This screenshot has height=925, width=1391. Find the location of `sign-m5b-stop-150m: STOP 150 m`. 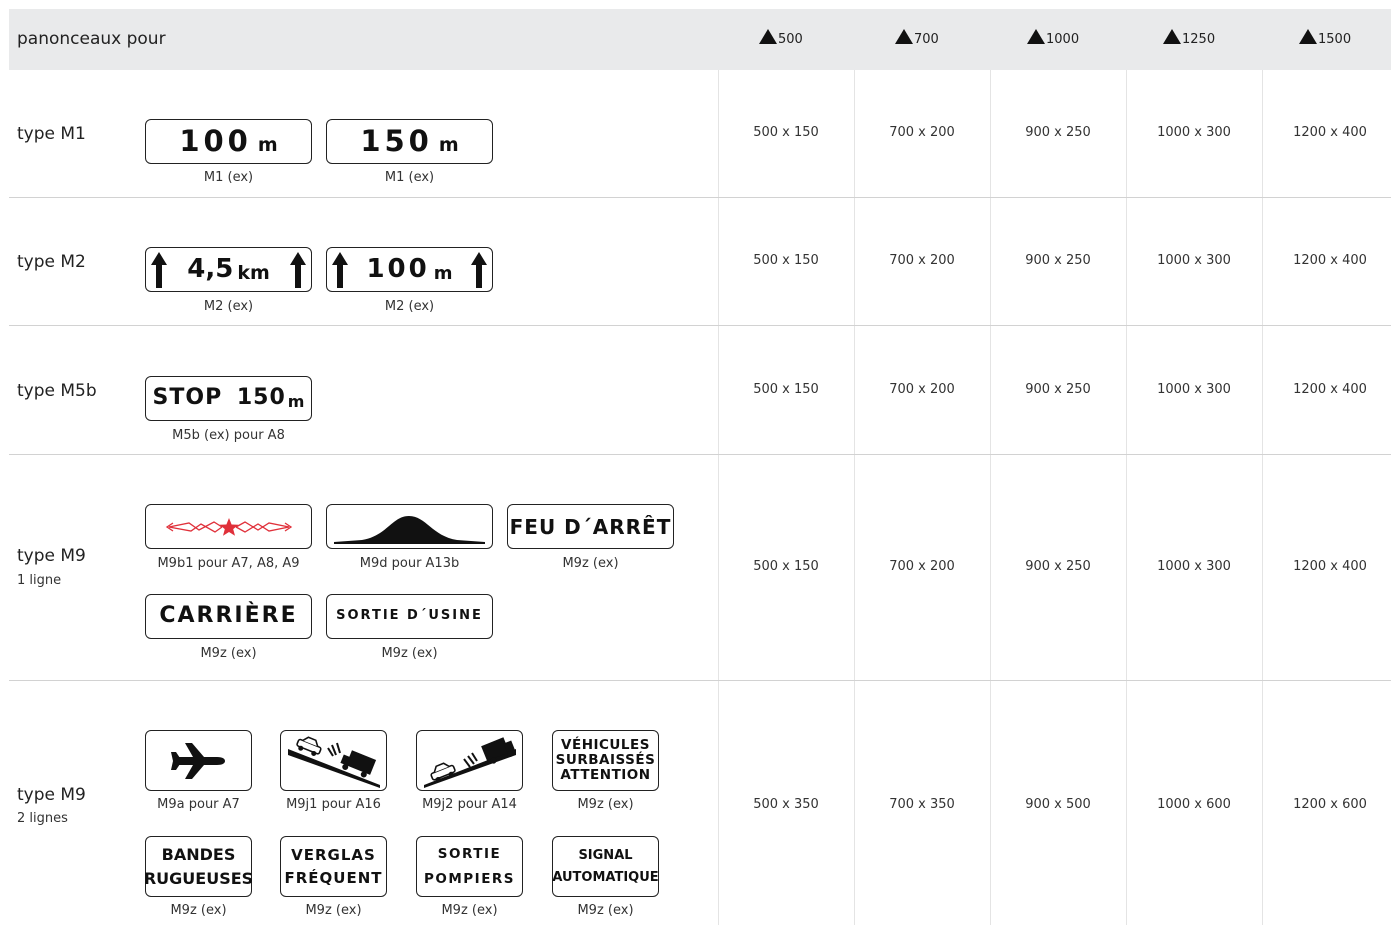

sign-m5b-stop-150m: STOP 150 m is located at coordinates (228, 398).